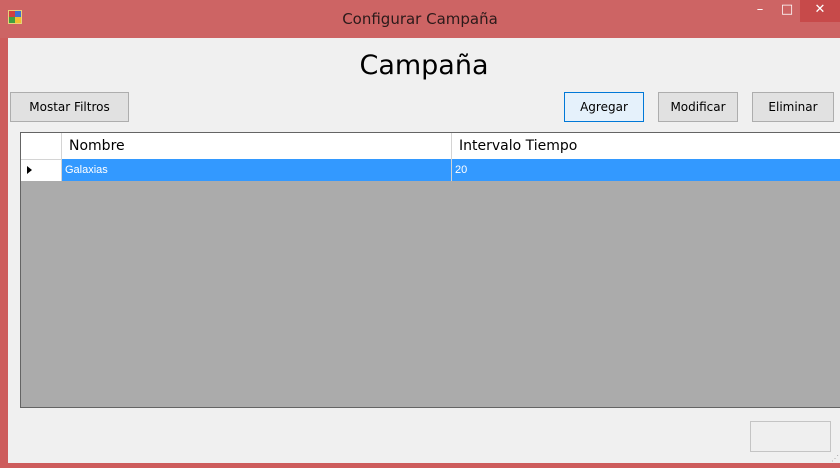 The width and height of the screenshot is (840, 468). What do you see at coordinates (820, 11) in the screenshot?
I see `close-button: ✕` at bounding box center [820, 11].